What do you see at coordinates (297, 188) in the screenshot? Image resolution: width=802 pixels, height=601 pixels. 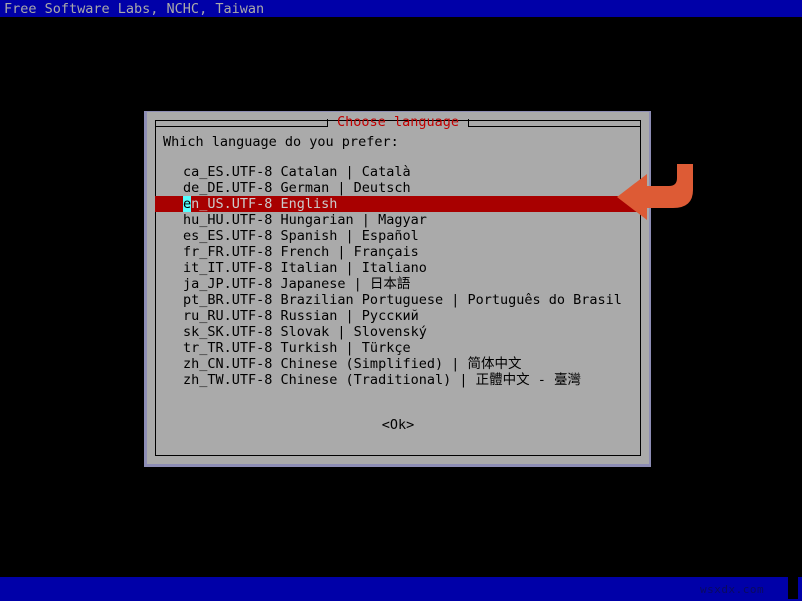 I see `language-row-label: de_DE.UTF-8 German | Deutsch` at bounding box center [297, 188].